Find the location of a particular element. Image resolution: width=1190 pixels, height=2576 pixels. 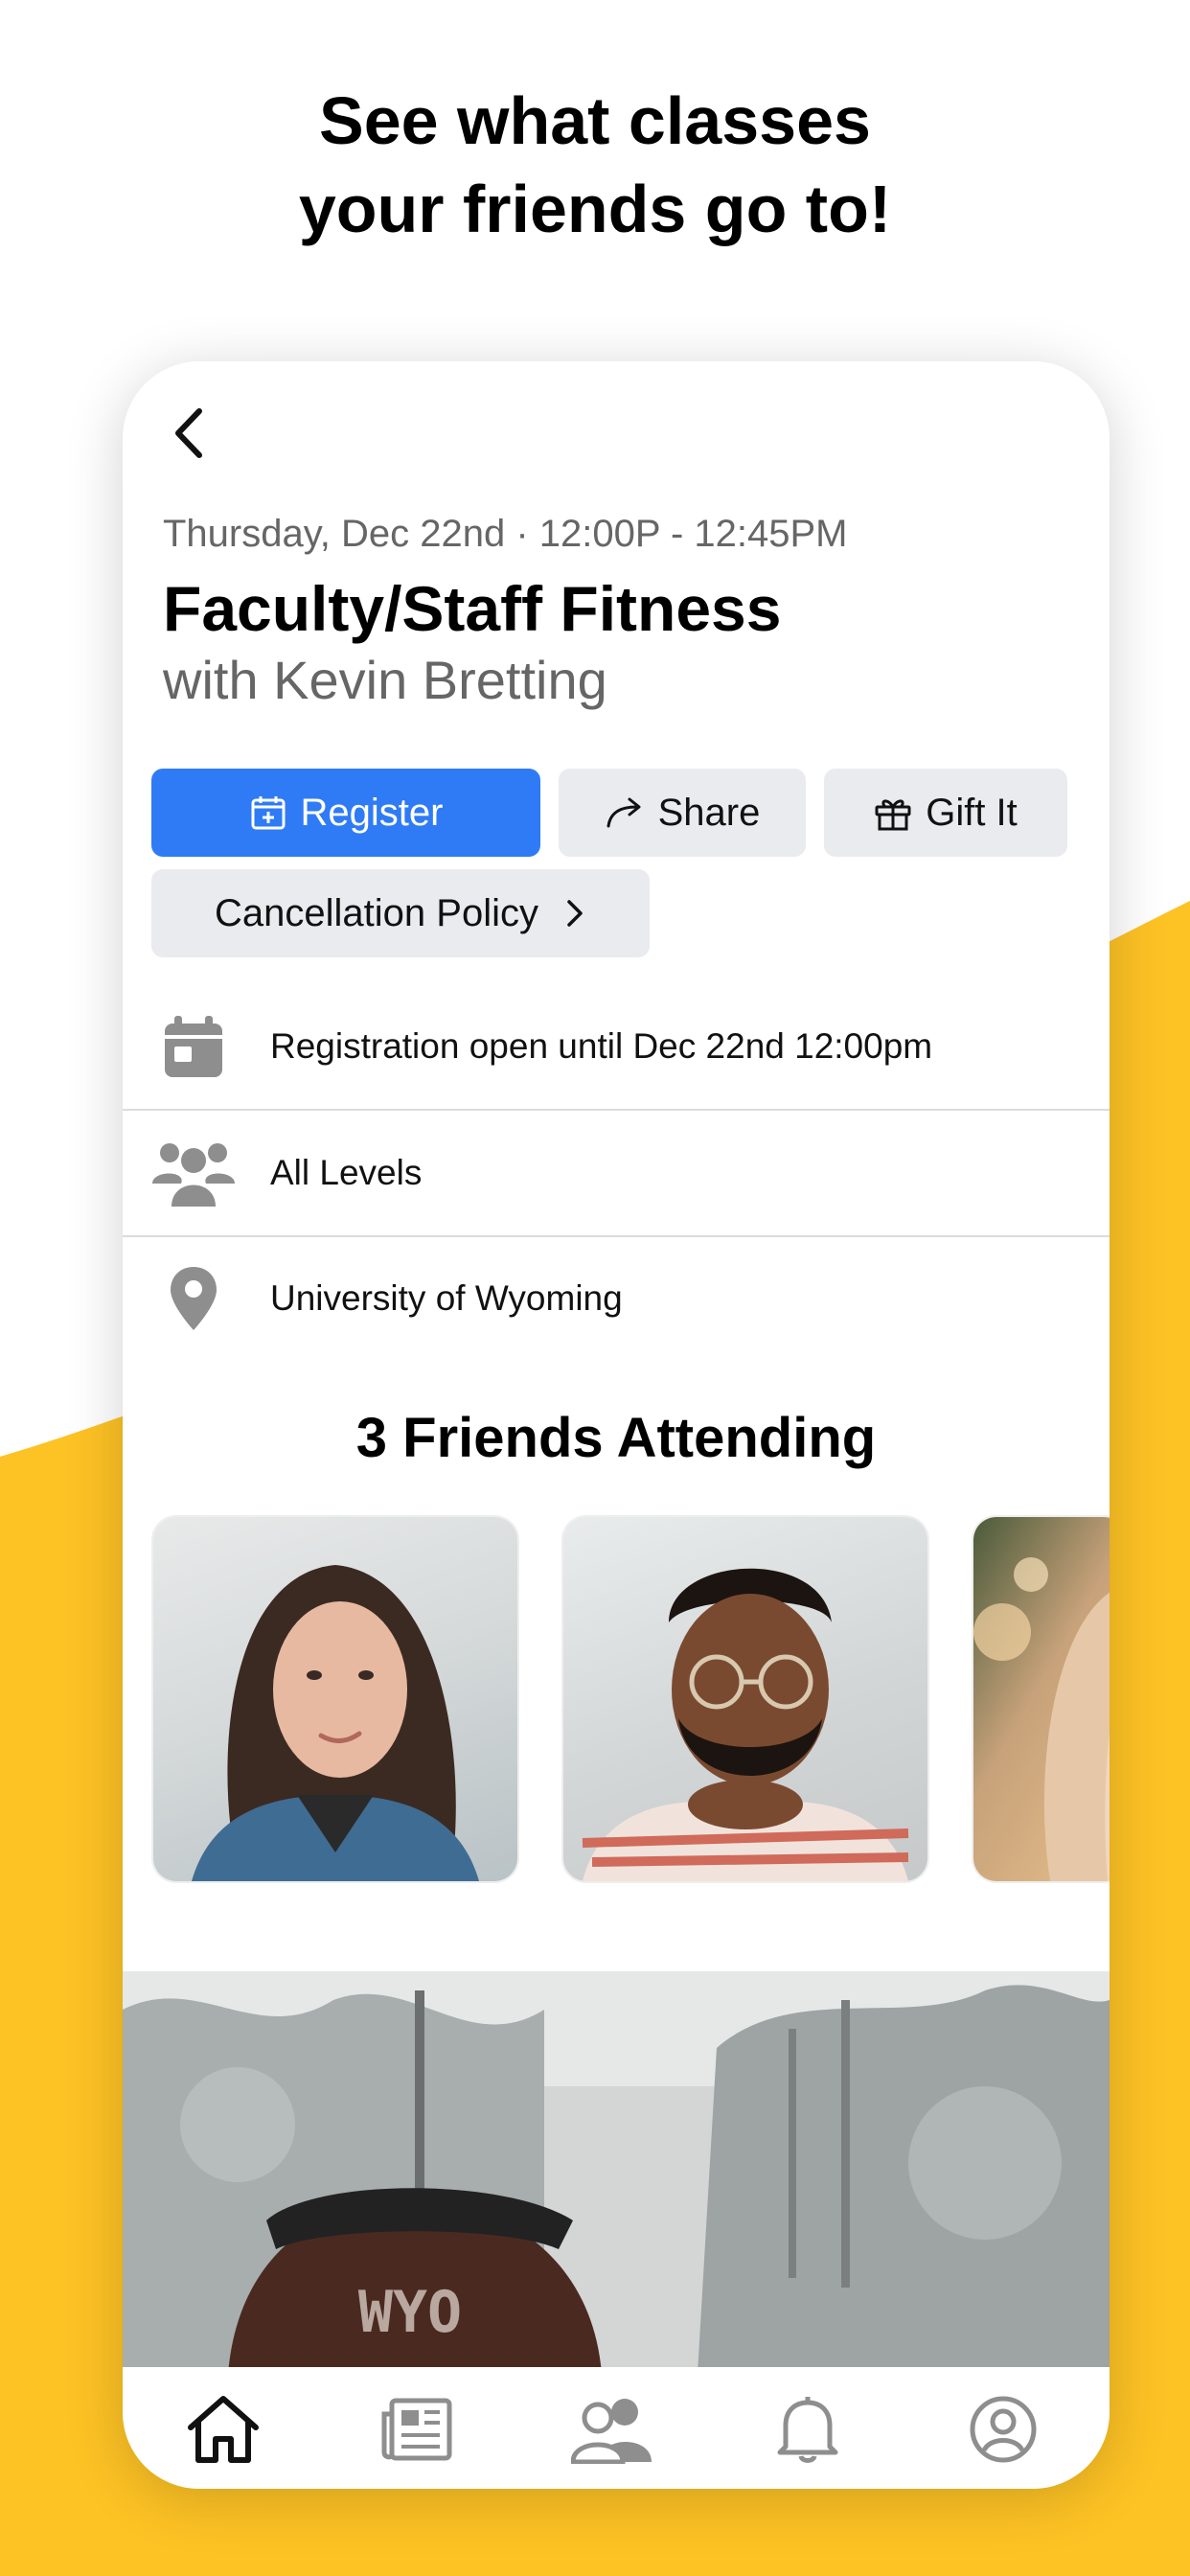

headline-line-2: your friends go to! is located at coordinates (595, 209).